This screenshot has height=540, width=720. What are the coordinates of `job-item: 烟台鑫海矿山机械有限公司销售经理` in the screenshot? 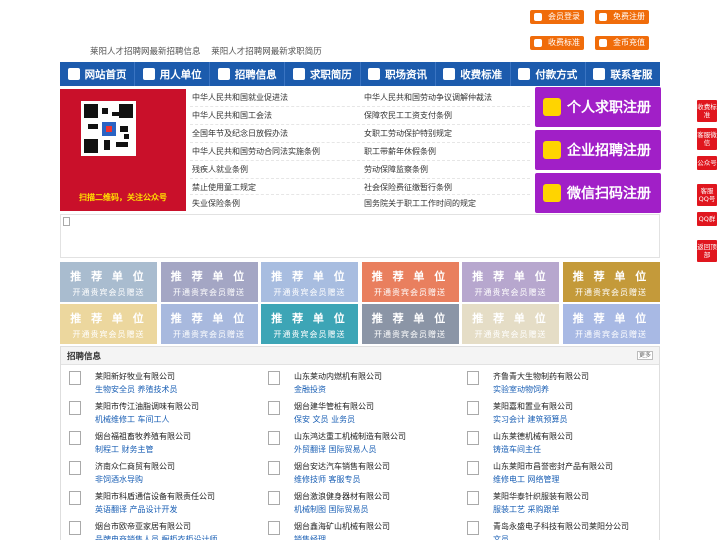 It's located at (361, 529).